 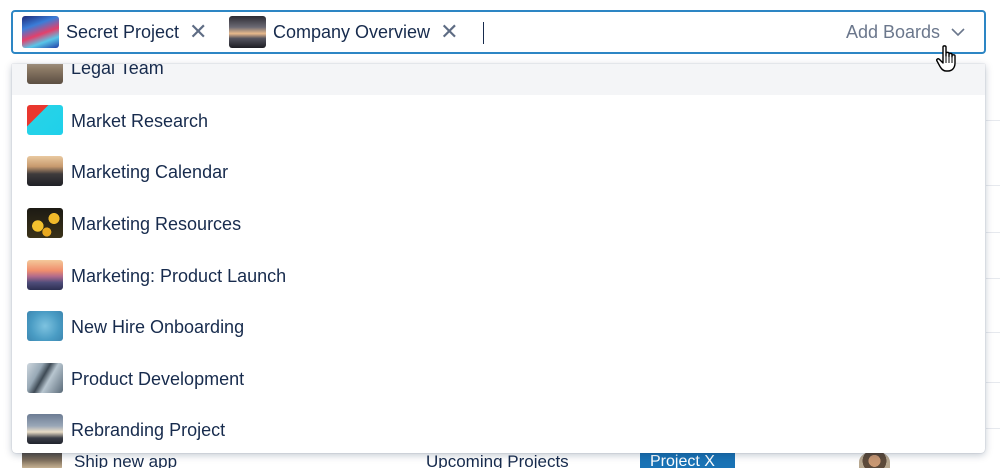 I want to click on dropdown-option-marketing-resources: Marketing Resources, so click(x=498, y=223).